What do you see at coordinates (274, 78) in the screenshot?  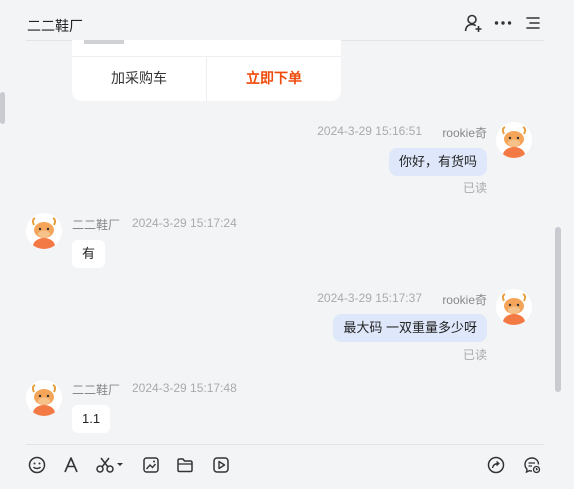 I see `buy-now-button: 立即下单` at bounding box center [274, 78].